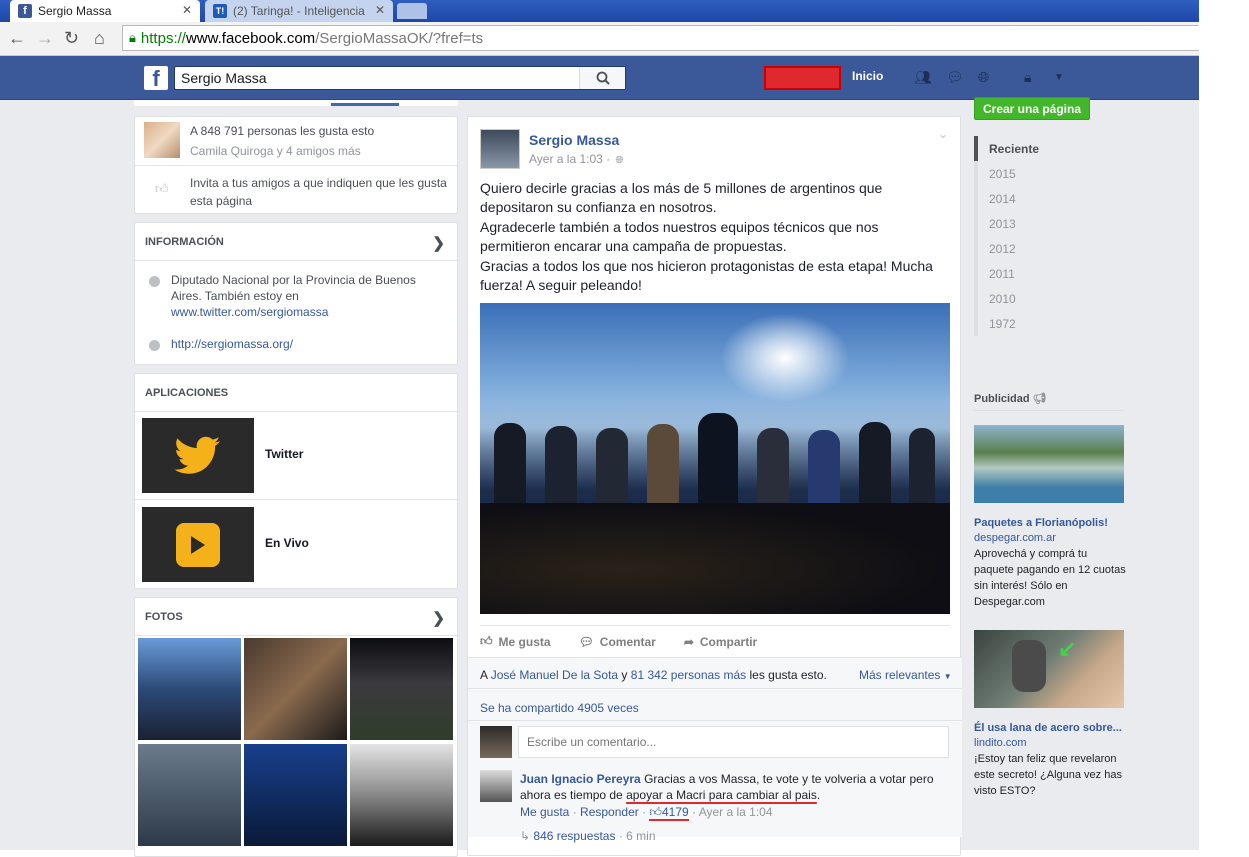  Describe the element at coordinates (1015, 538) in the screenshot. I see `ad-domain: despegar.com.ar` at that location.